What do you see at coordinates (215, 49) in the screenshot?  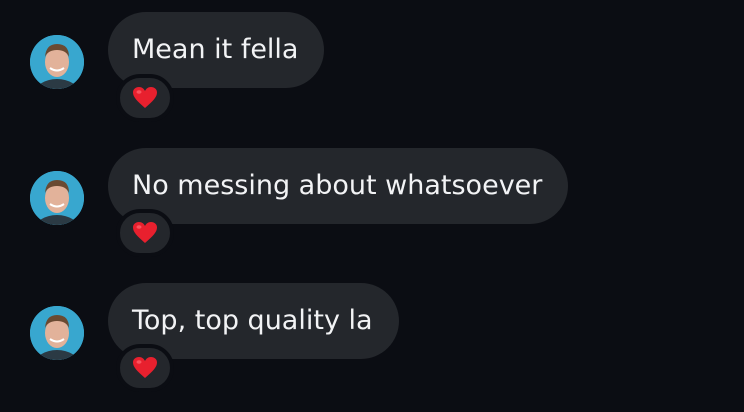 I see `message-text: Mean it fella` at bounding box center [215, 49].